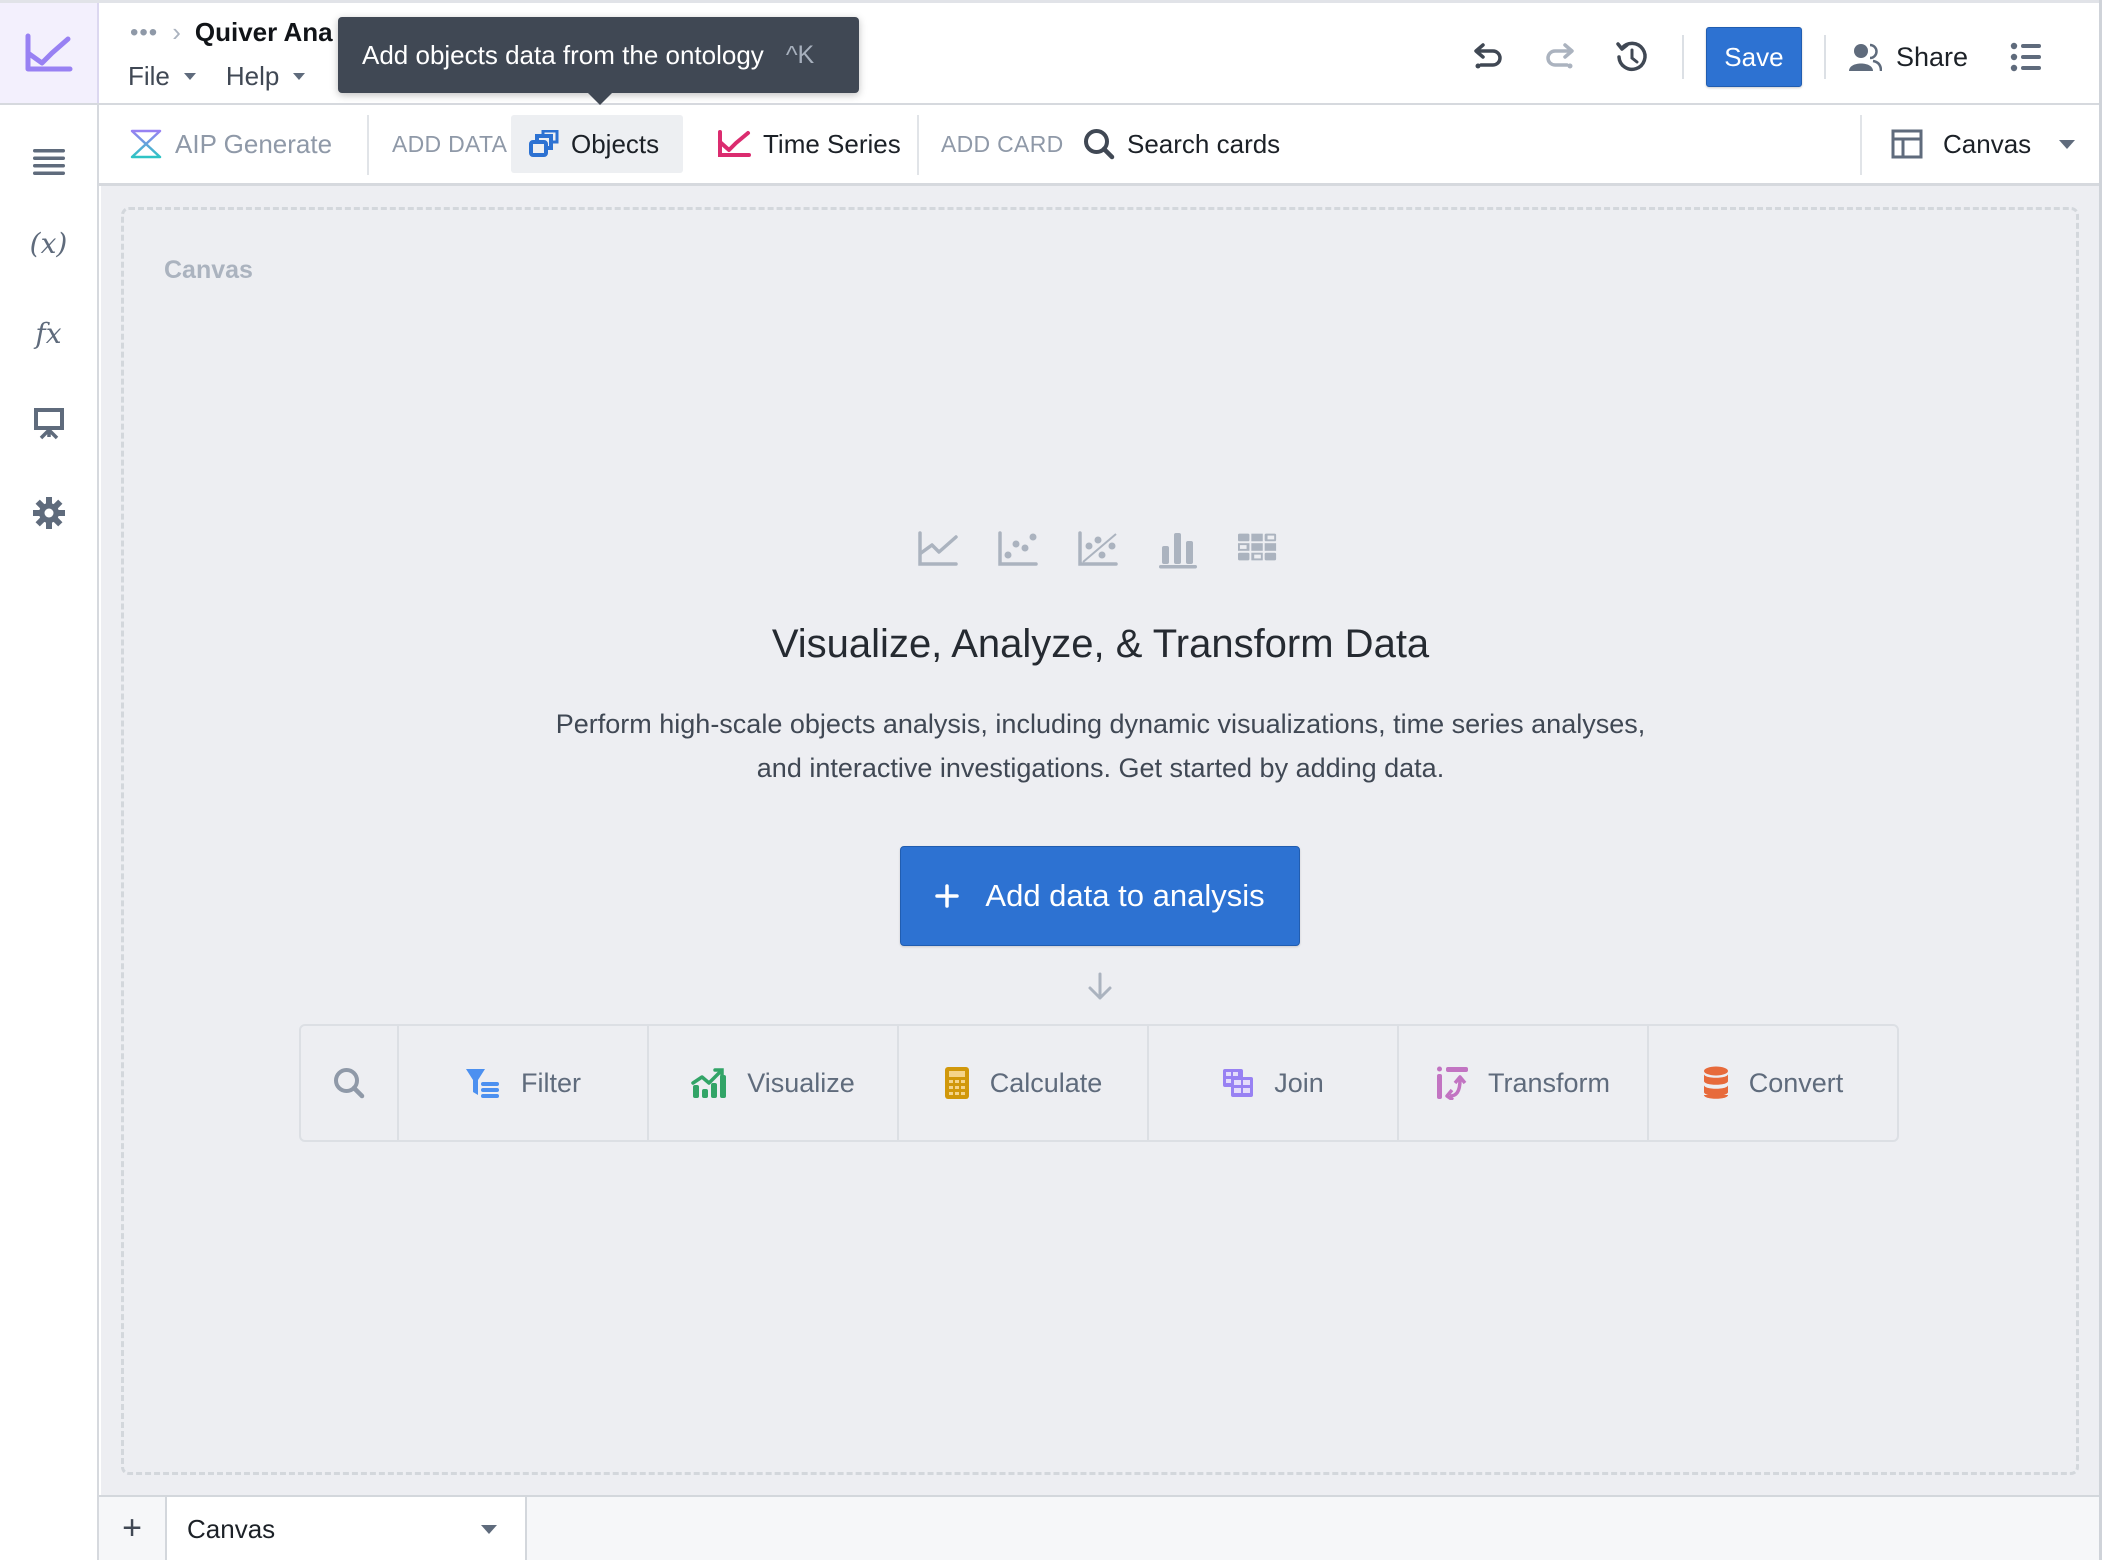 Image resolution: width=2102 pixels, height=1560 pixels. I want to click on database-icon, so click(1715, 1082).